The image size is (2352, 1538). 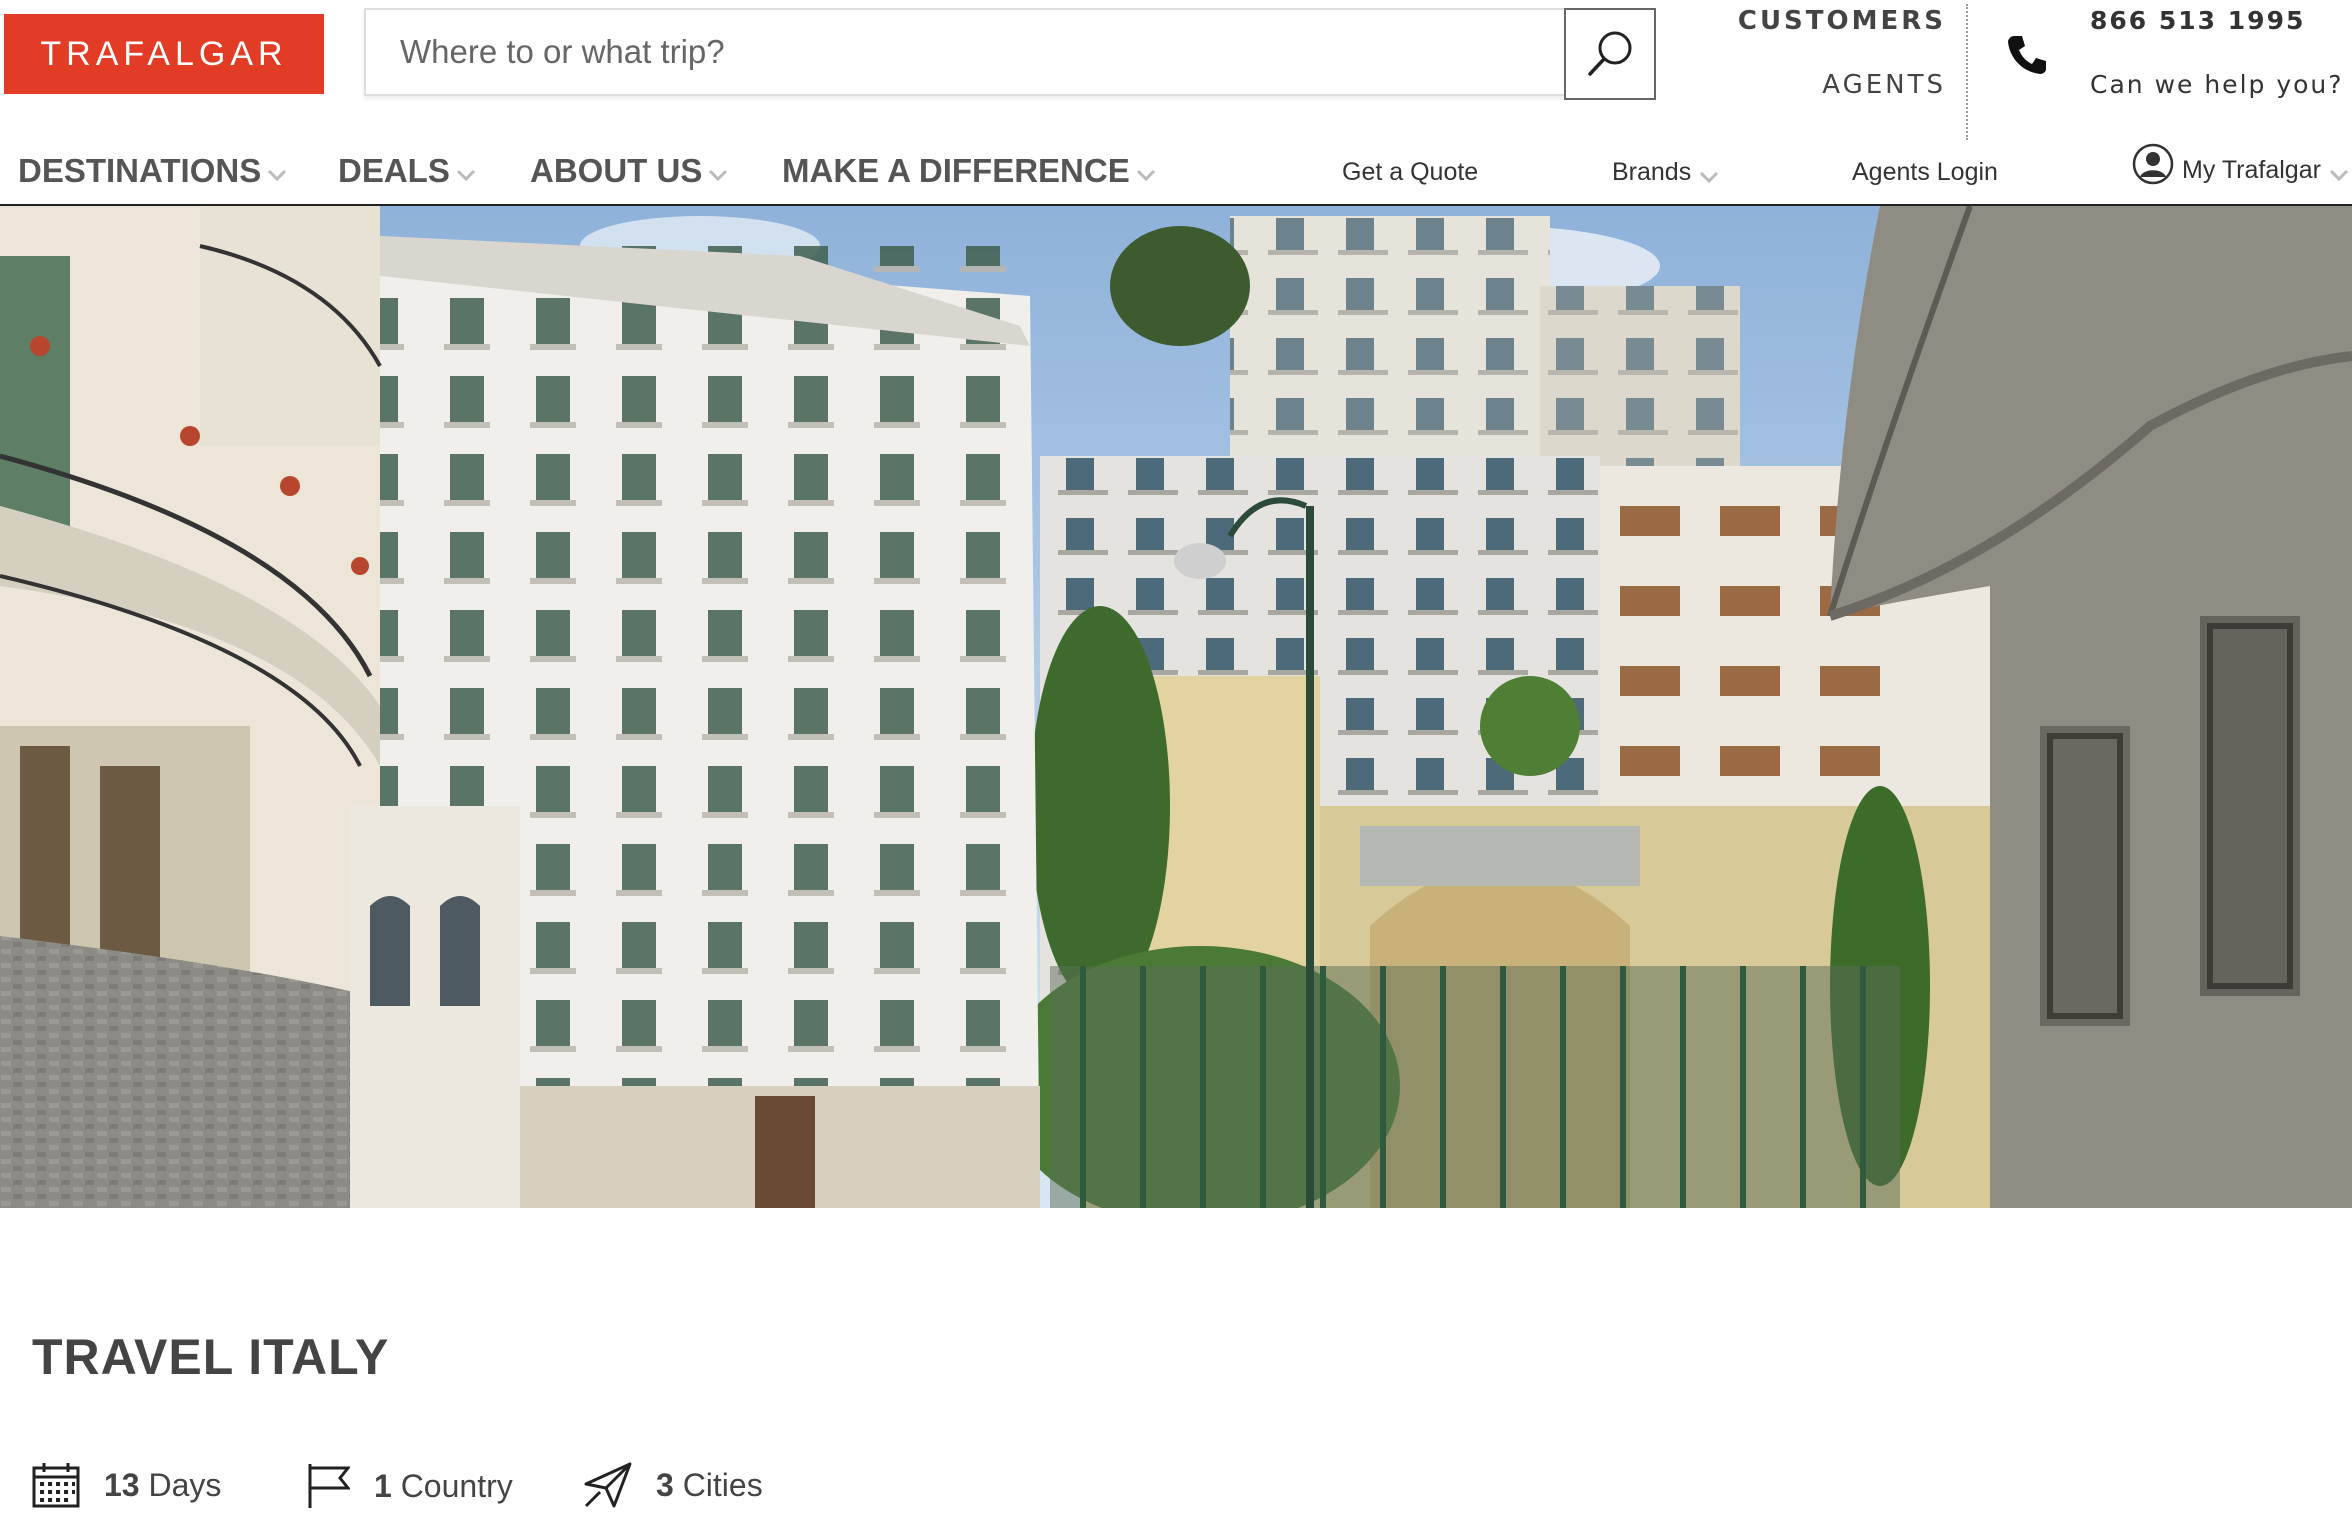 I want to click on phone-number: 866 513 1995, so click(x=2197, y=20).